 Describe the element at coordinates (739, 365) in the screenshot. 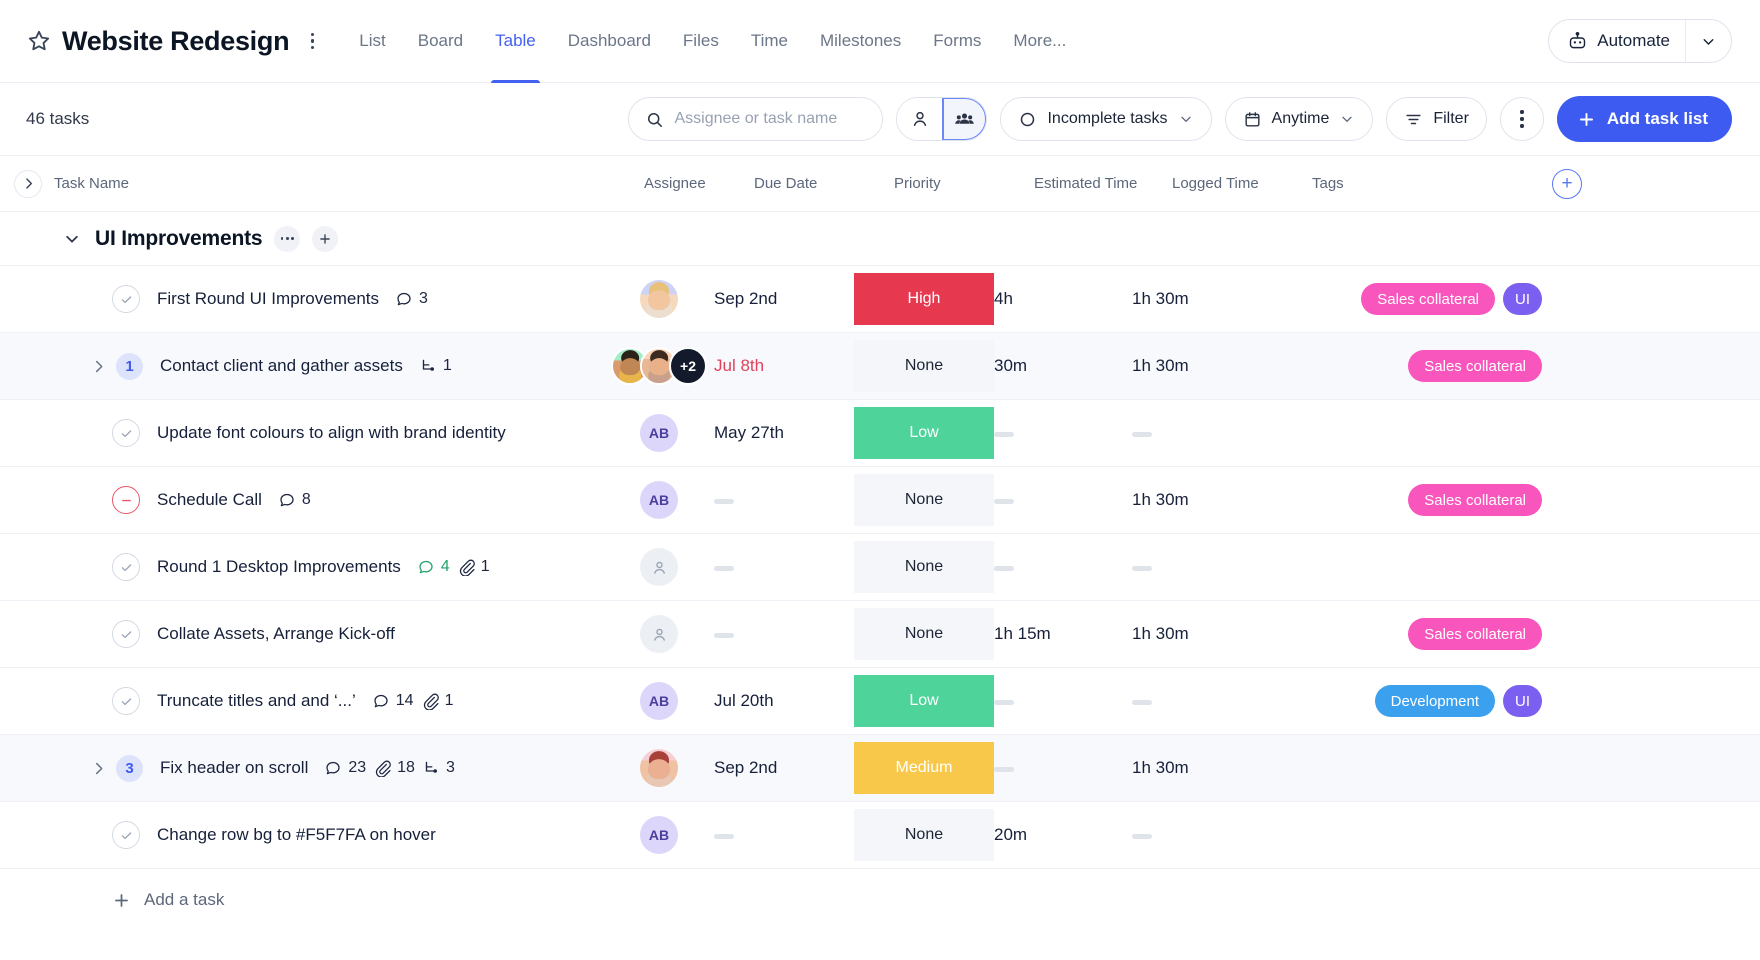

I see `due-date: Jul 8th` at that location.